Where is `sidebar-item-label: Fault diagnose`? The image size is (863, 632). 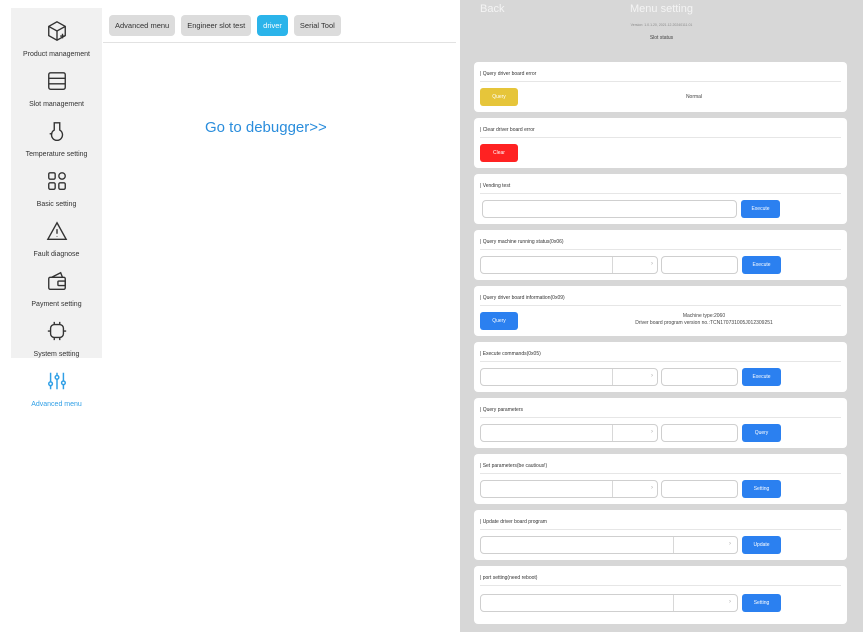
sidebar-item-label: Fault diagnose is located at coordinates (56, 254).